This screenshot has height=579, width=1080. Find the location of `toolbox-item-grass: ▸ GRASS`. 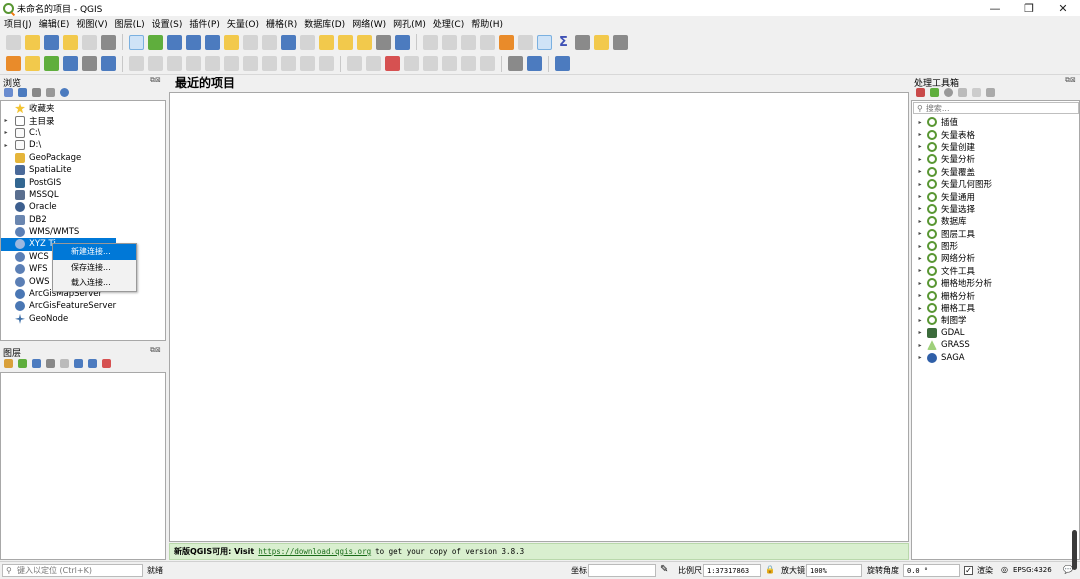

toolbox-item-grass: ▸ GRASS is located at coordinates (996, 345).